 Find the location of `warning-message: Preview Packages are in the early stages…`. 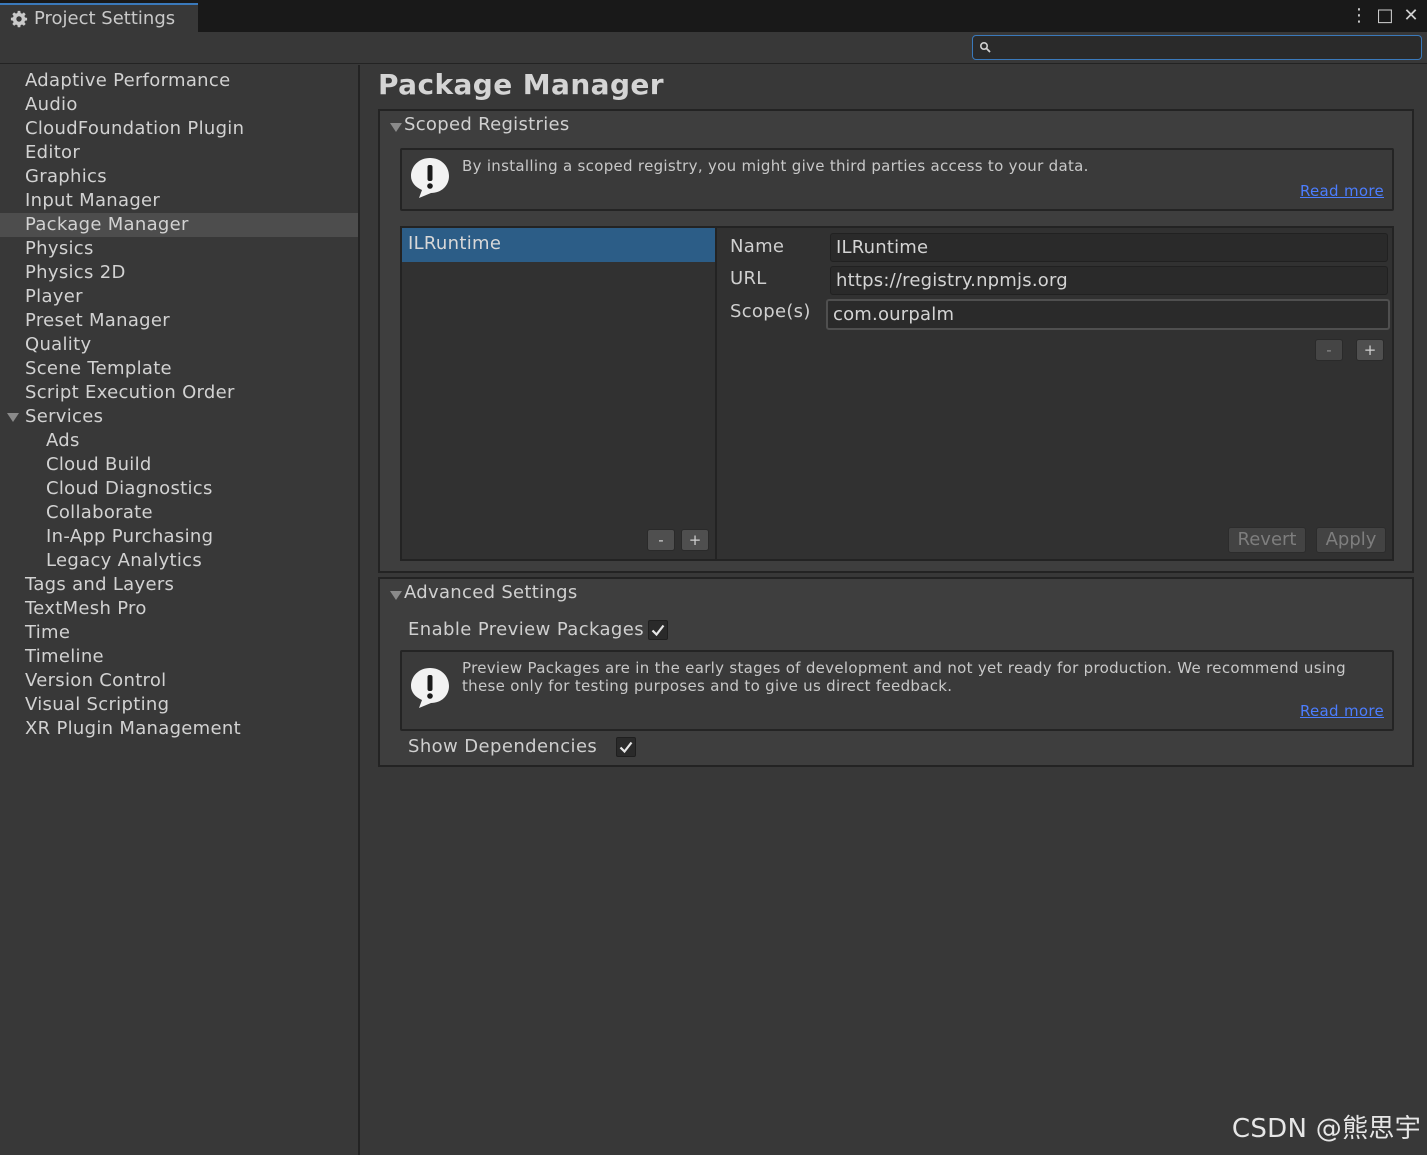

warning-message: Preview Packages are in the early stages… is located at coordinates (904, 677).